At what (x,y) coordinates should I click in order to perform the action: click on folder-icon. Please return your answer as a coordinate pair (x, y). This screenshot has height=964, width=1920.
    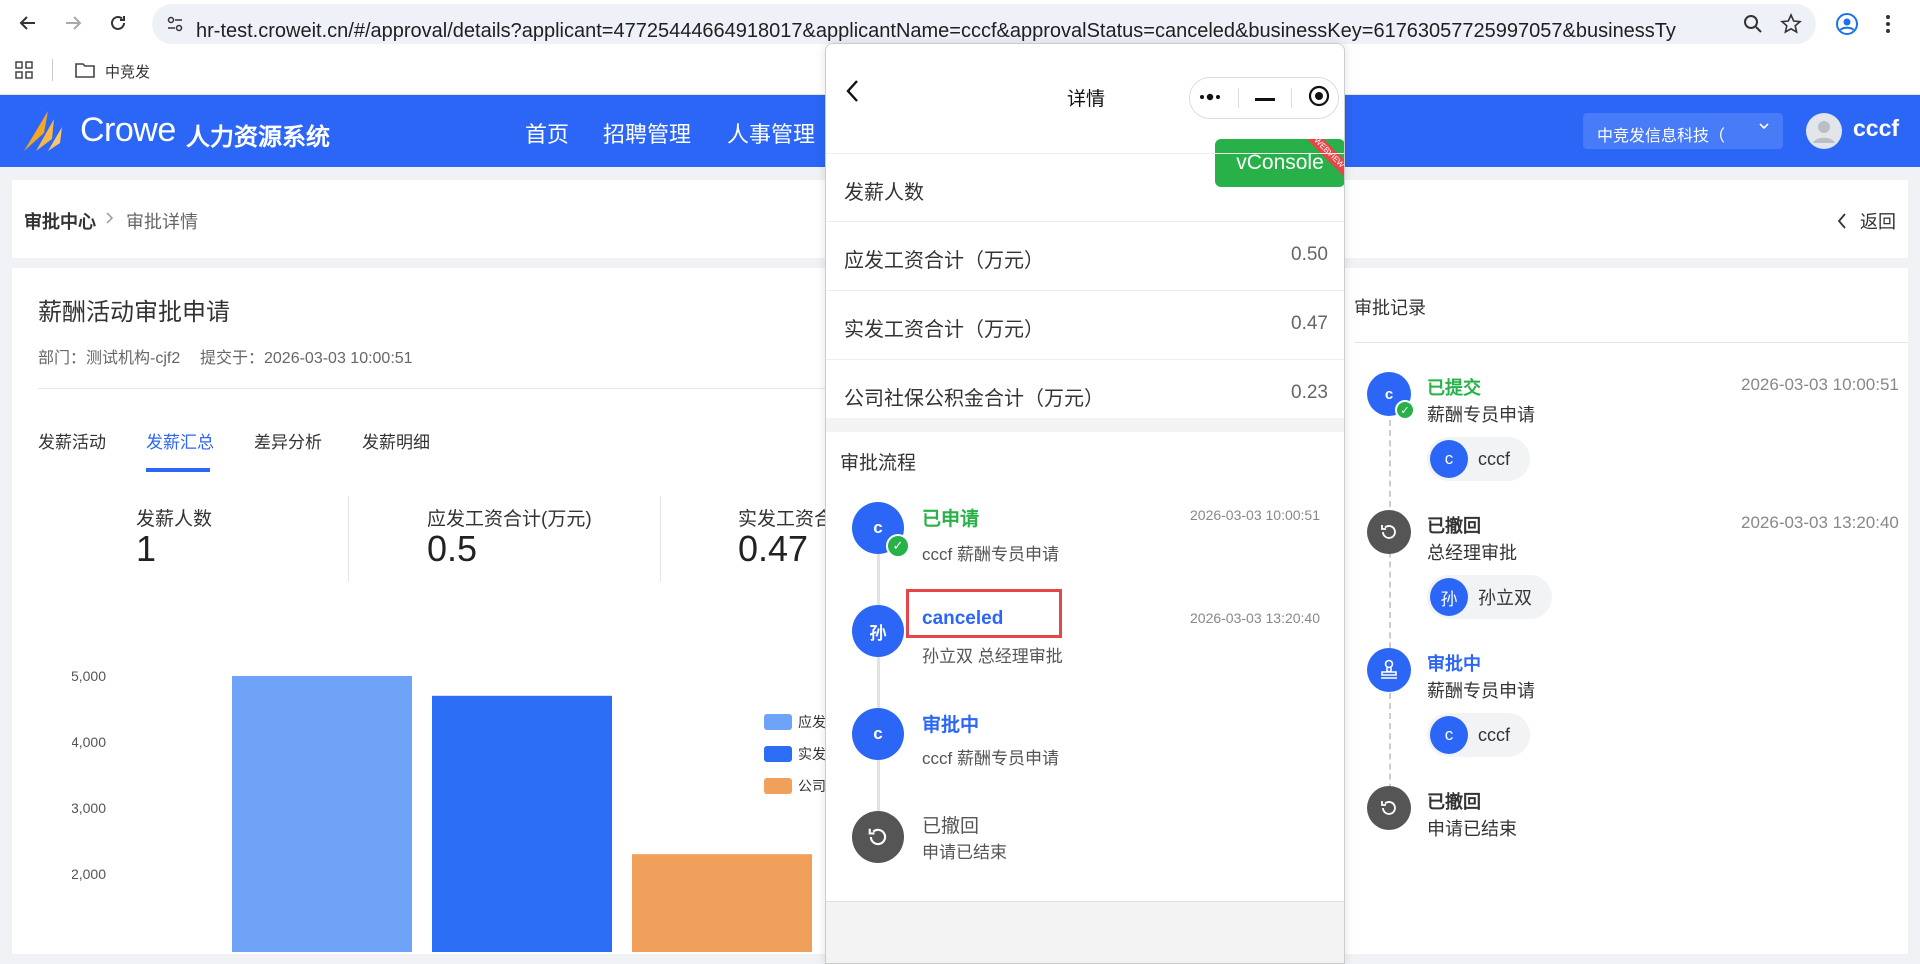
    Looking at the image, I should click on (85, 72).